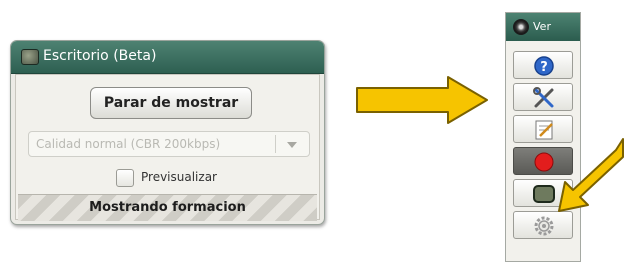  I want to click on arrow-diagonal-icon, so click(591, 175).